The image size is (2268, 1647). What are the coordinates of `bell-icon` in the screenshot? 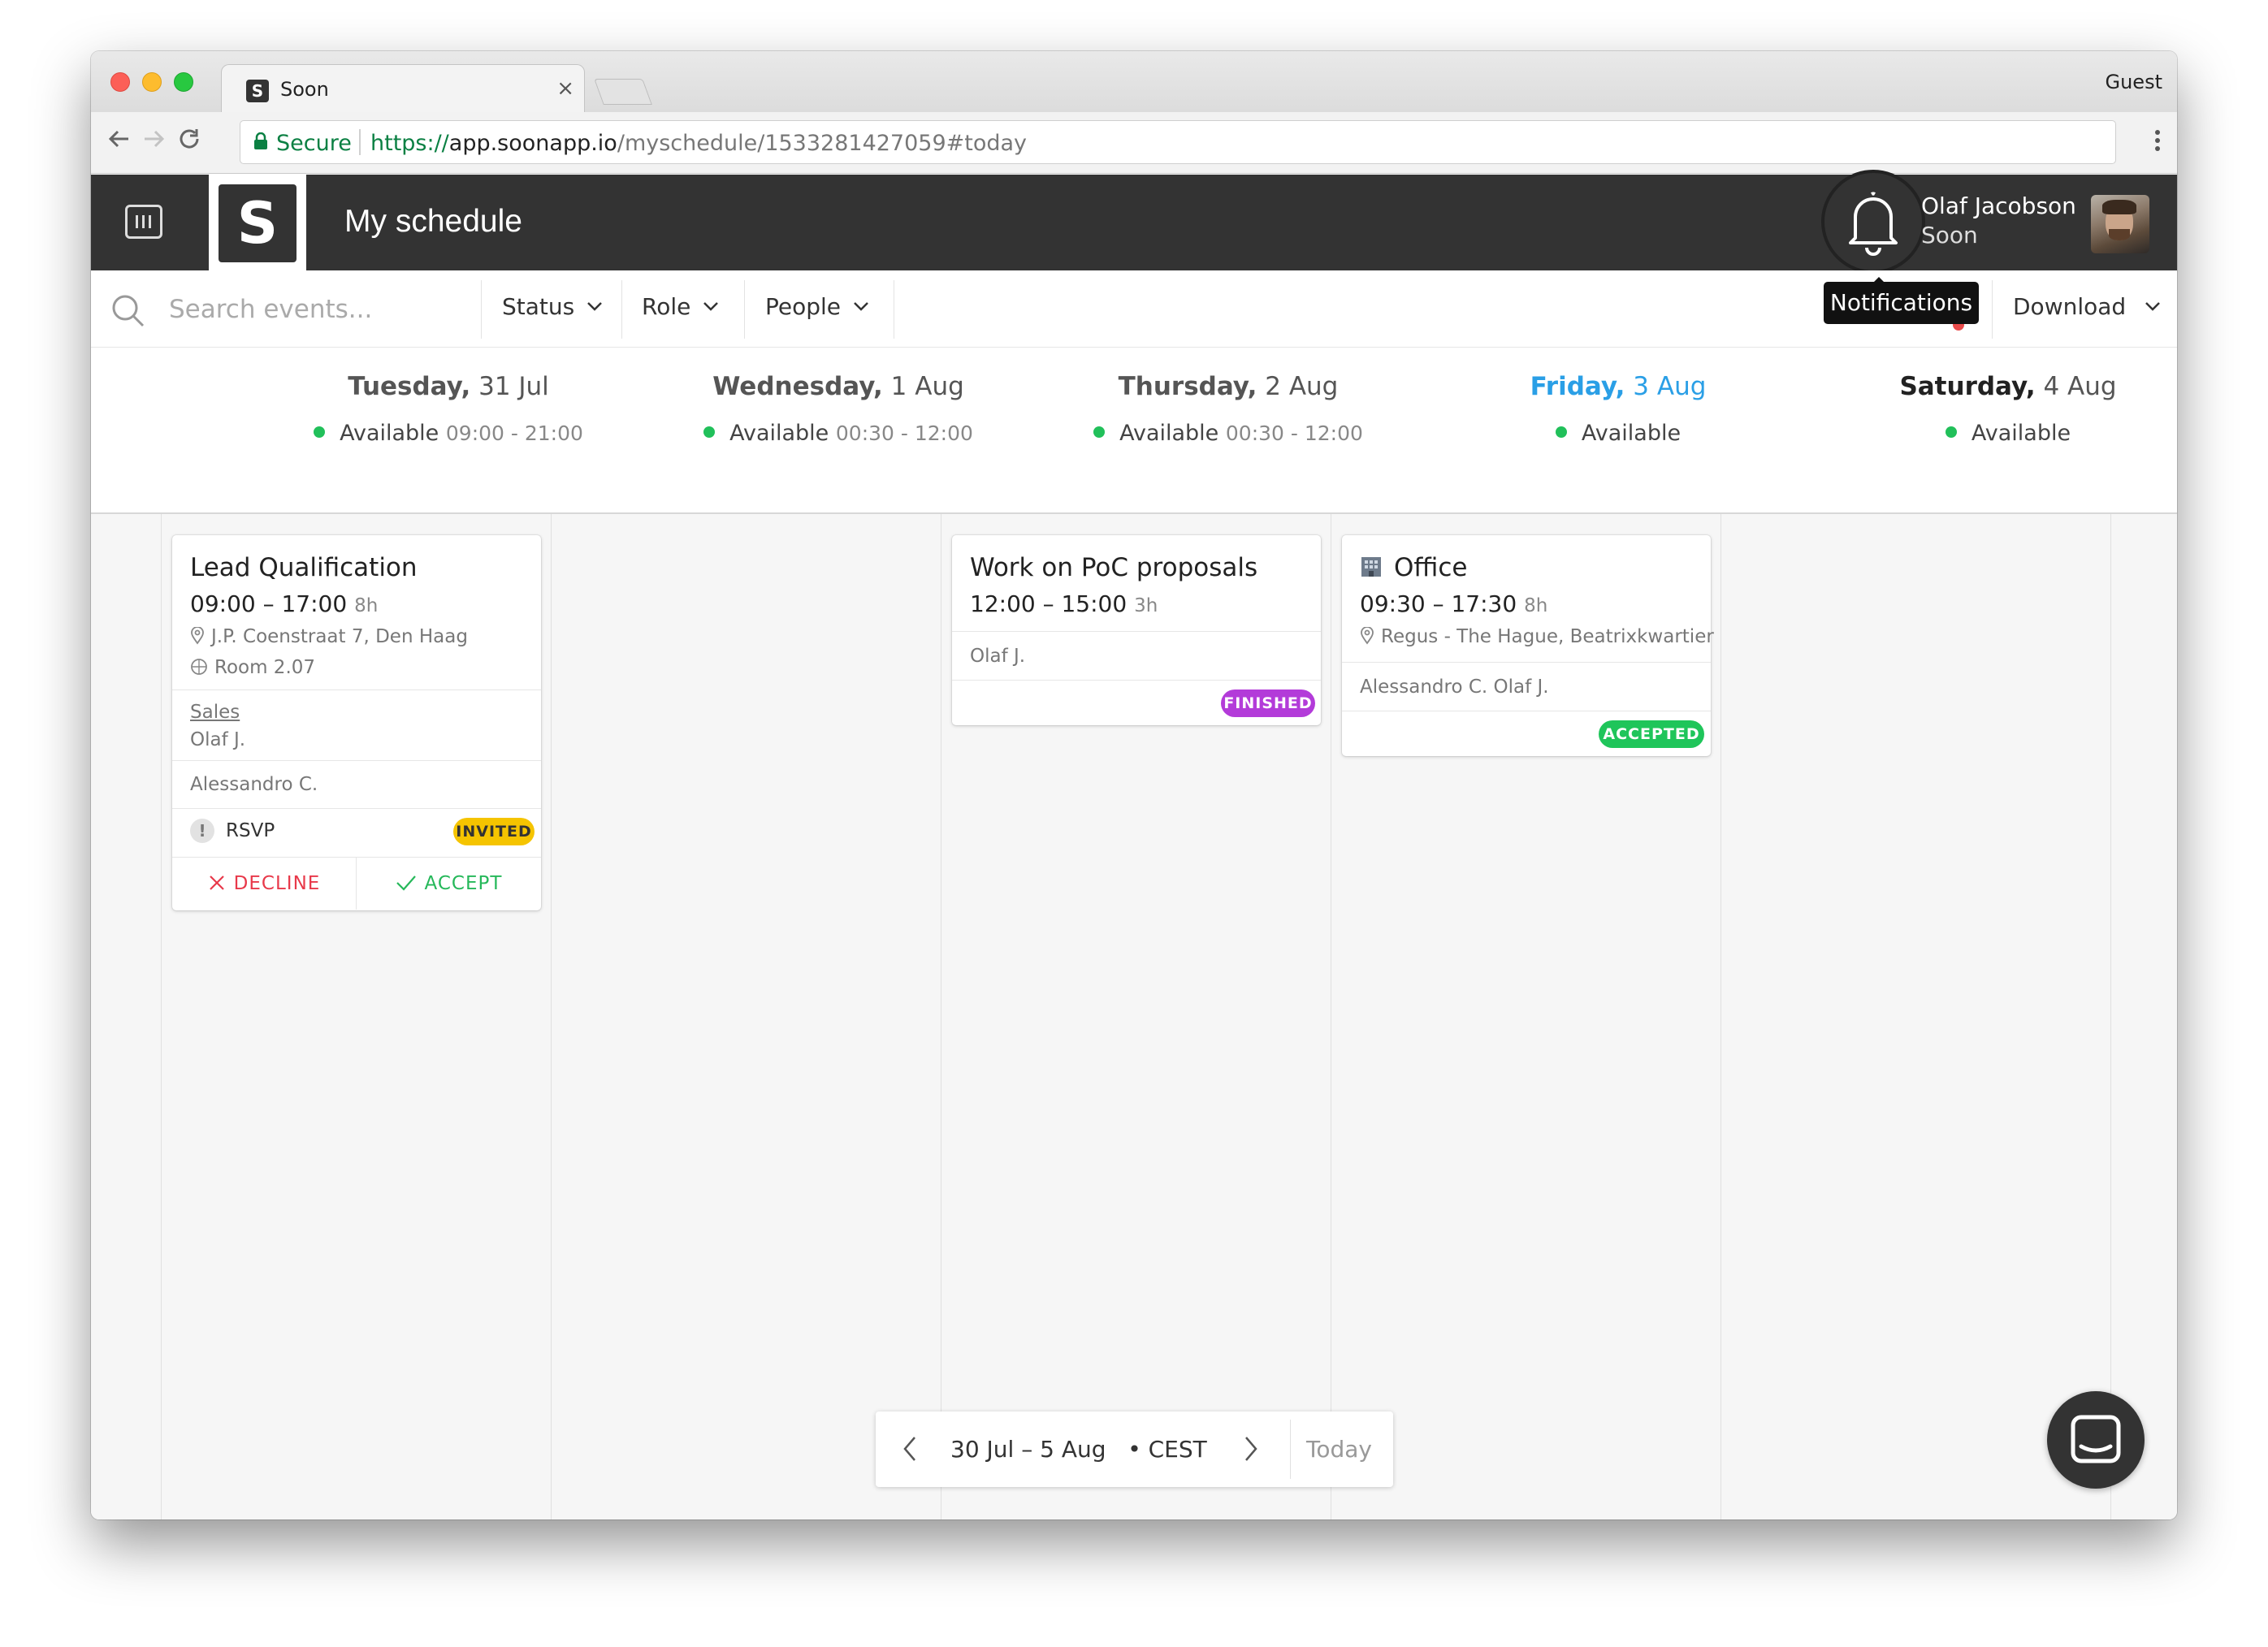 It's located at (1874, 224).